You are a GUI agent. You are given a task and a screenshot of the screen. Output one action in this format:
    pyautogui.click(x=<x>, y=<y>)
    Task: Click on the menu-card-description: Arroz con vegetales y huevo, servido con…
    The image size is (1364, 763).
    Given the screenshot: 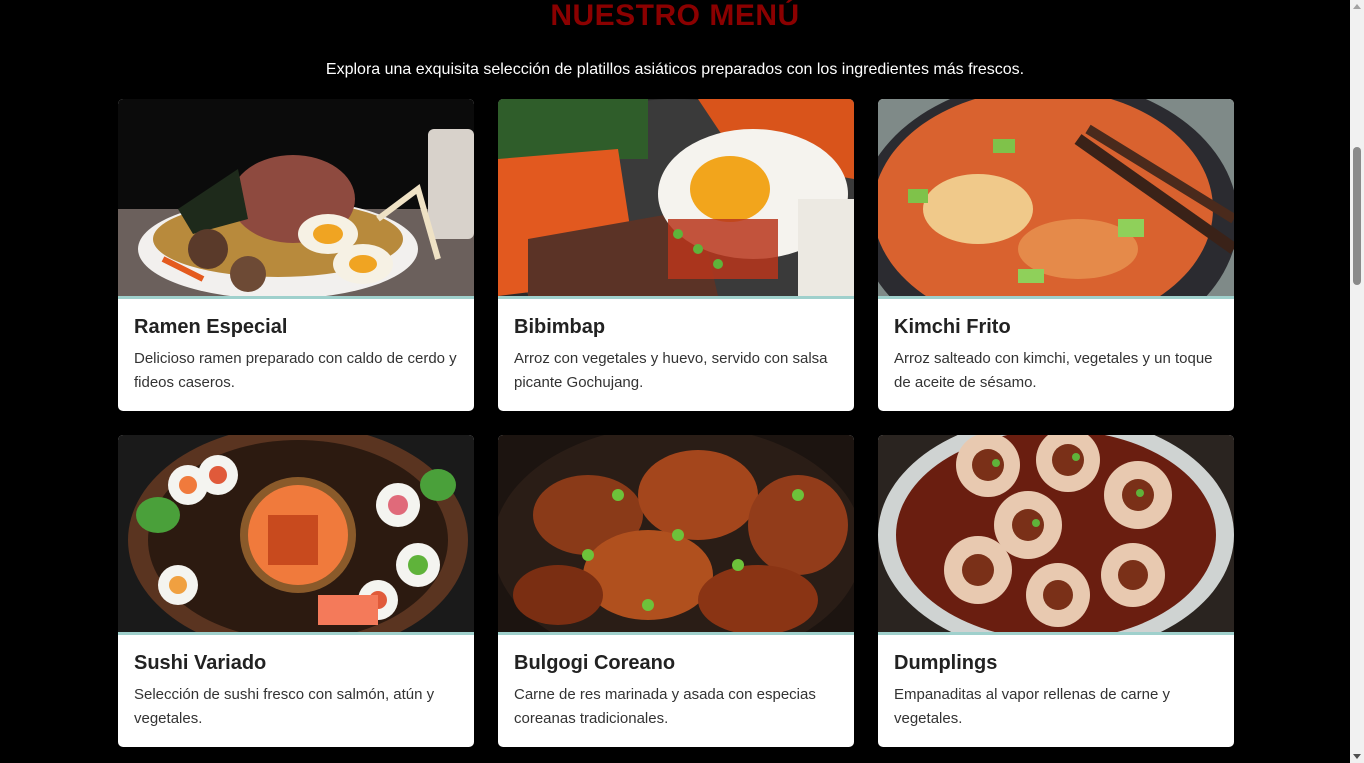 What is the action you would take?
    pyautogui.click(x=671, y=370)
    